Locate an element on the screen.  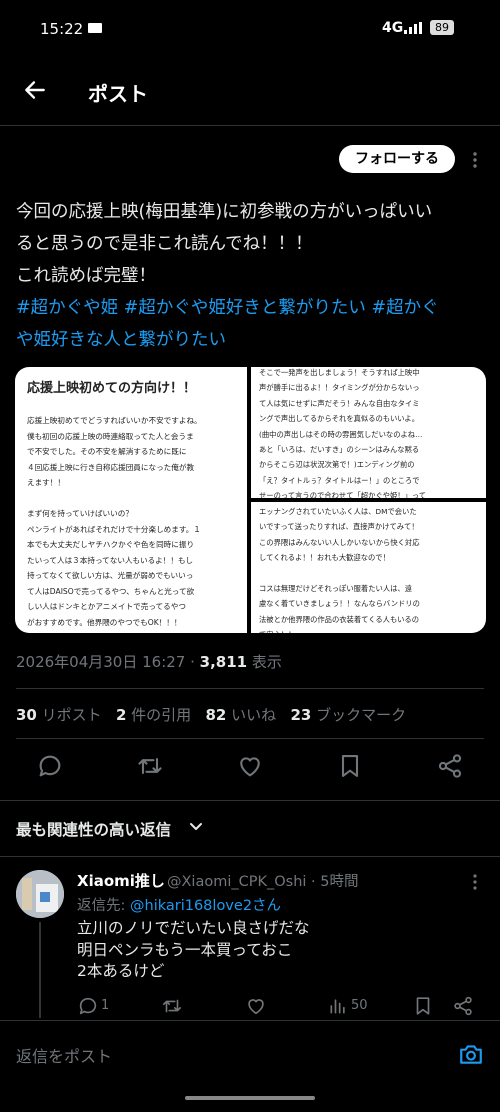
hashtags-line: や姫好きな人と繋がりたい is located at coordinates (250, 340).